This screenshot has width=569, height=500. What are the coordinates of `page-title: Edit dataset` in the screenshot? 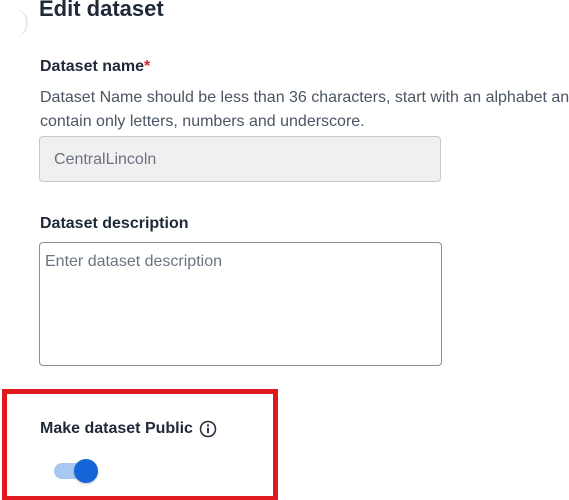 It's located at (101, 10).